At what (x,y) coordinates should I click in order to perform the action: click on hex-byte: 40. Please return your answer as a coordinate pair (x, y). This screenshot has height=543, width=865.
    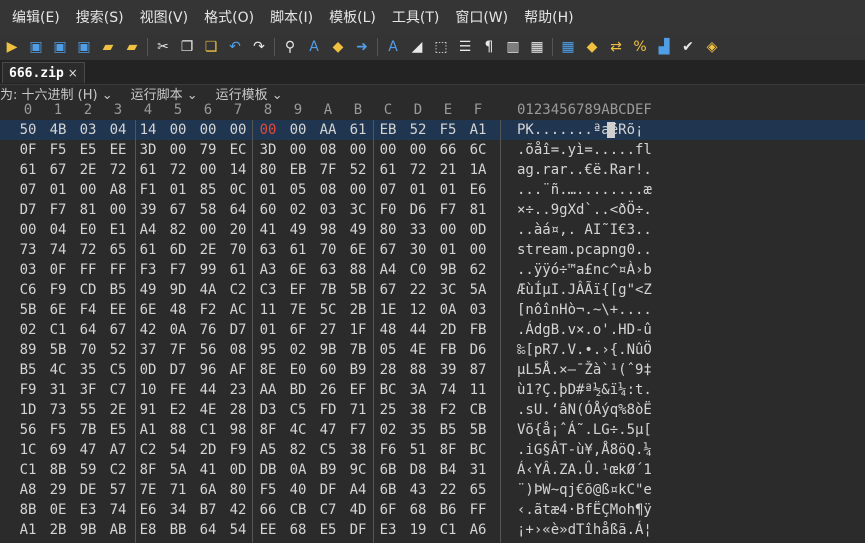
    Looking at the image, I should click on (298, 490).